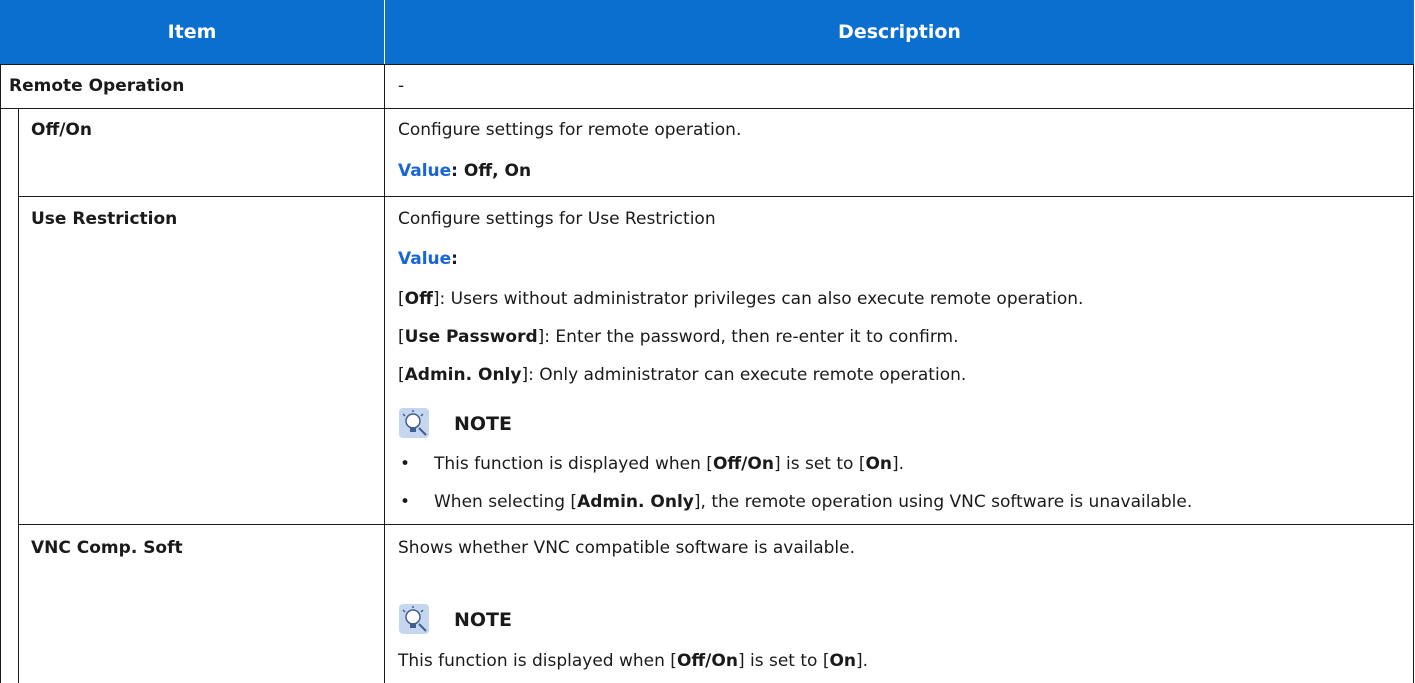 This screenshot has height=683, width=1415. What do you see at coordinates (570, 130) in the screenshot?
I see `off-on-description: Configure settings for remote operation.` at bounding box center [570, 130].